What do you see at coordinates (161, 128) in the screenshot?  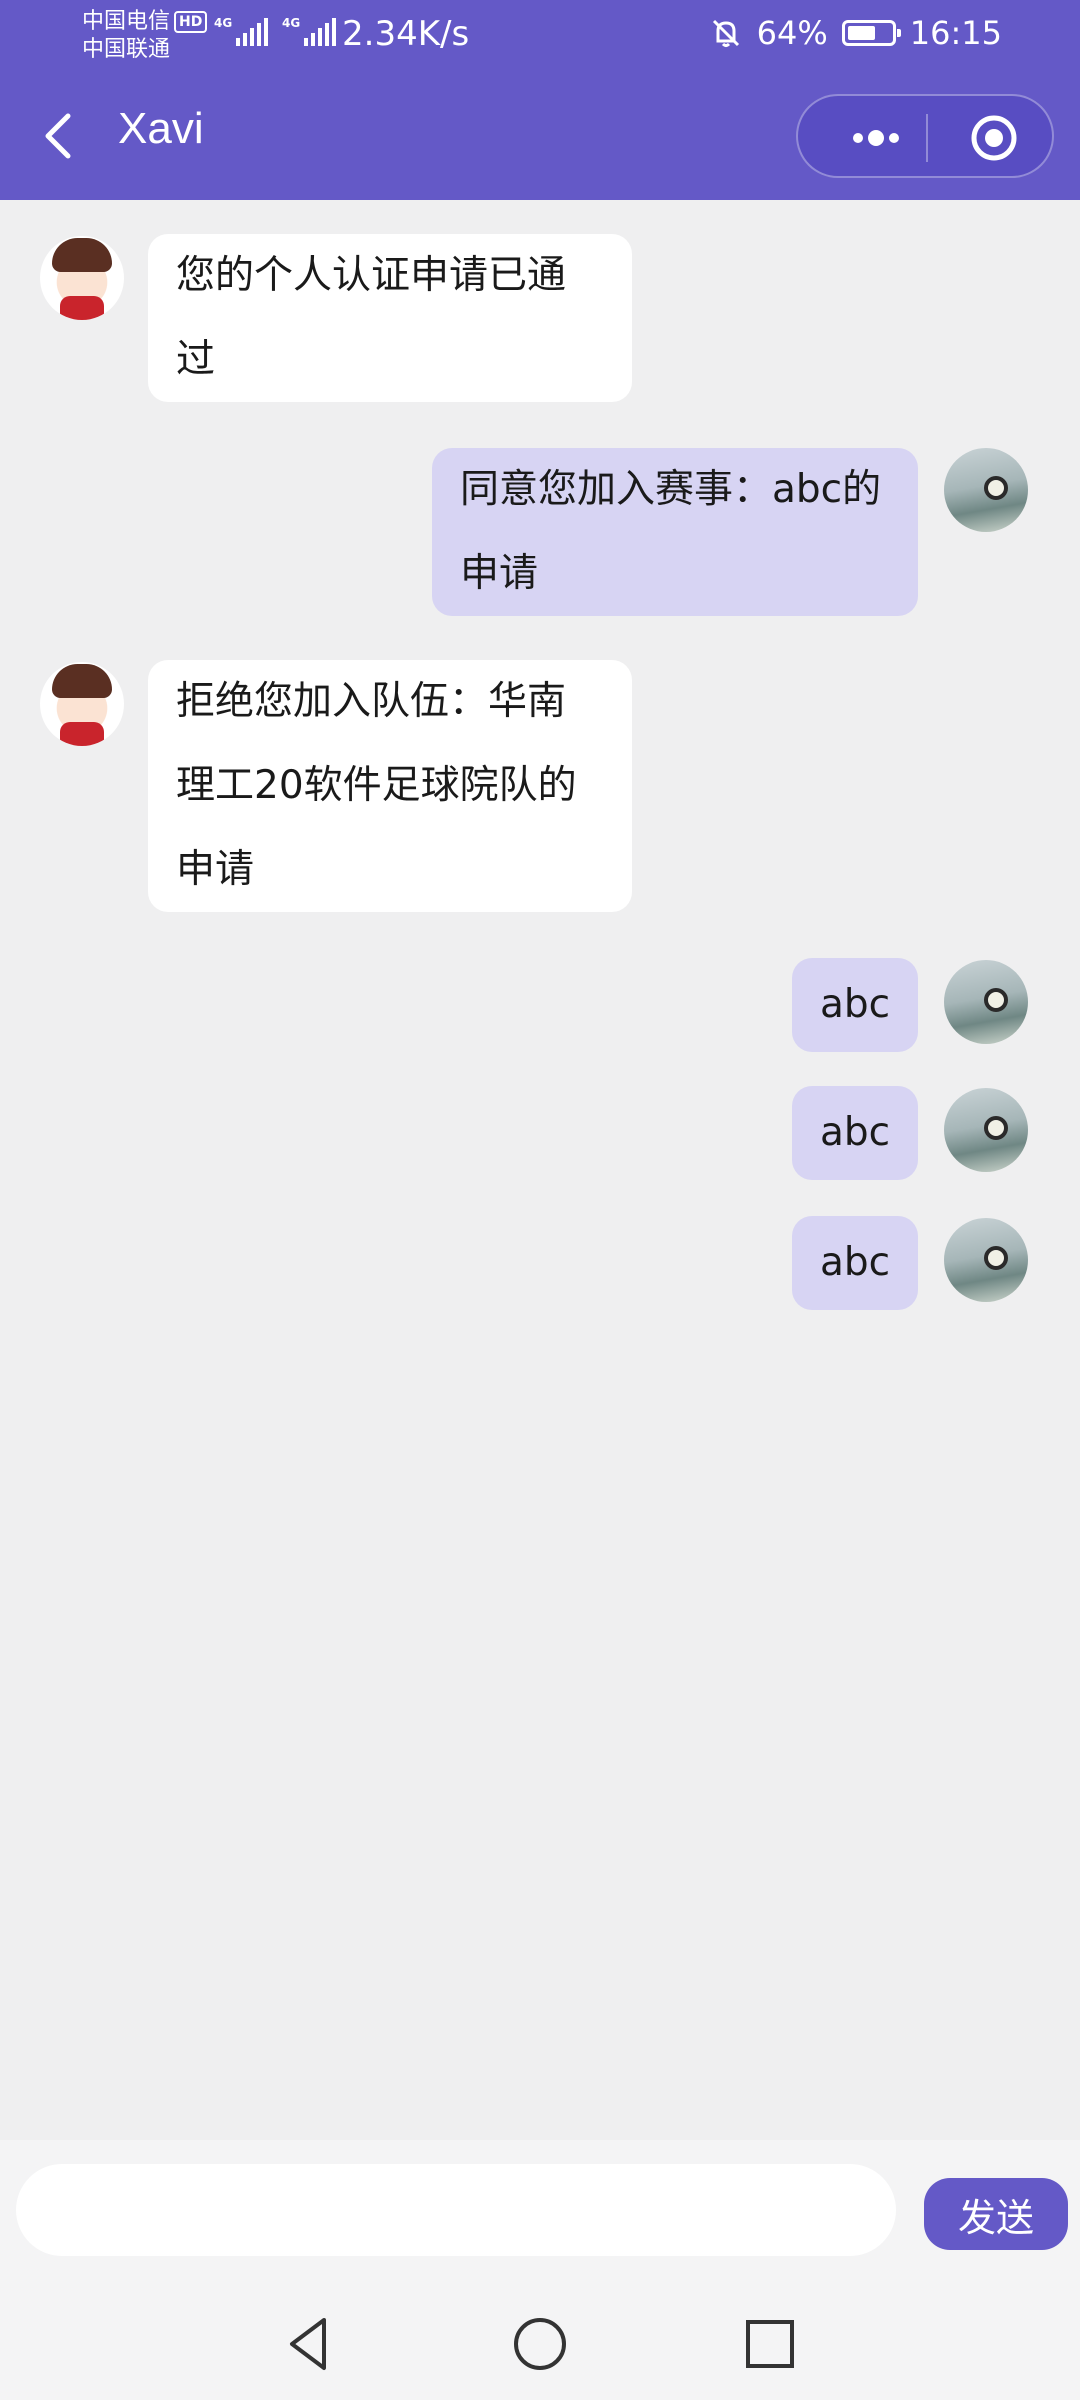 I see `chat-title: Xavi` at bounding box center [161, 128].